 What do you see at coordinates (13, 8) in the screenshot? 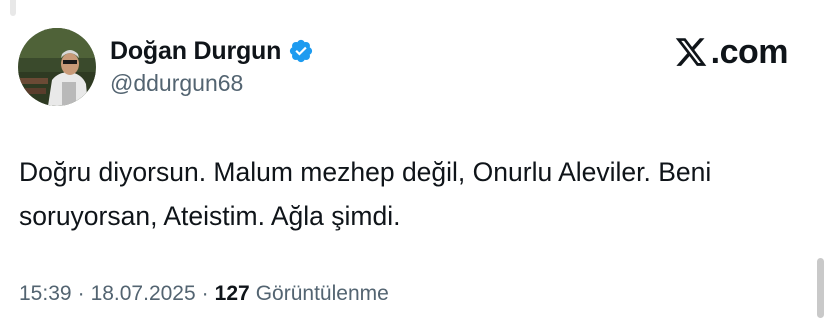
I see `top-edge-stub` at bounding box center [13, 8].